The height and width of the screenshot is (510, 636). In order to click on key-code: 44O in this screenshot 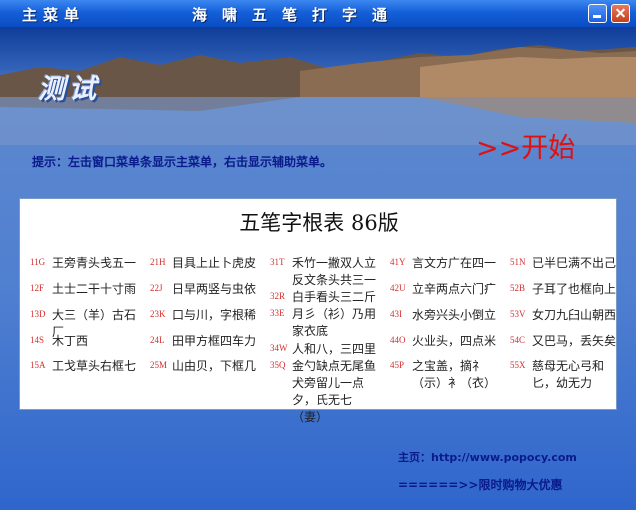, I will do `click(398, 340)`.